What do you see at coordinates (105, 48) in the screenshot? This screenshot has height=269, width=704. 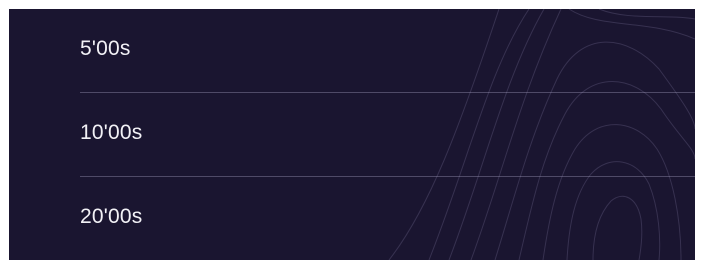 I see `duration-option-label: 5'00s` at bounding box center [105, 48].